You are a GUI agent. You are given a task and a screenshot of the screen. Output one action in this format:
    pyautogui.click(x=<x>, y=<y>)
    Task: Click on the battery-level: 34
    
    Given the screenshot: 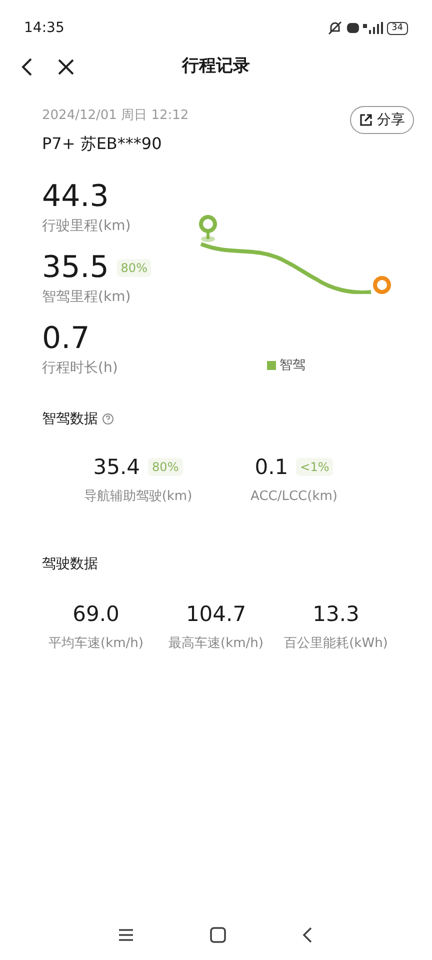 What is the action you would take?
    pyautogui.click(x=397, y=28)
    